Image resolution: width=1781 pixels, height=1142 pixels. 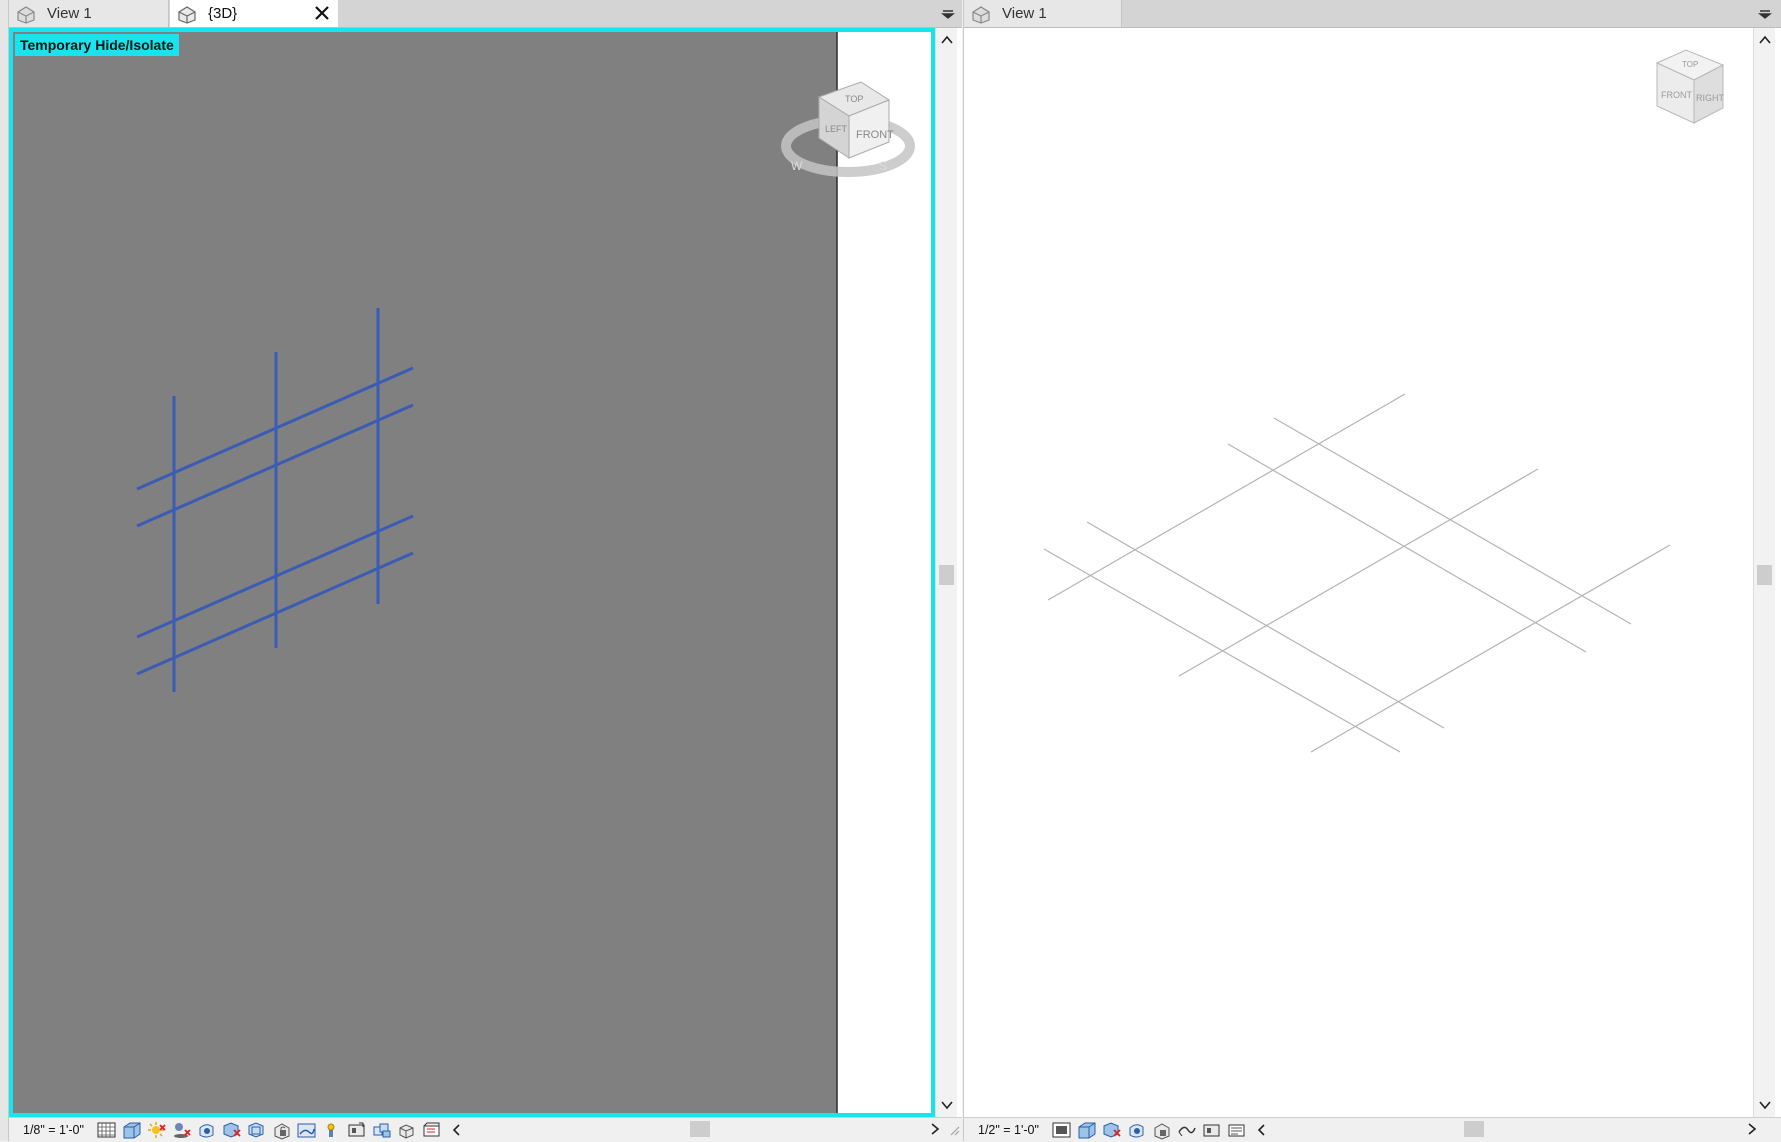 What do you see at coordinates (883, 166) in the screenshot?
I see `compass-s-label: S` at bounding box center [883, 166].